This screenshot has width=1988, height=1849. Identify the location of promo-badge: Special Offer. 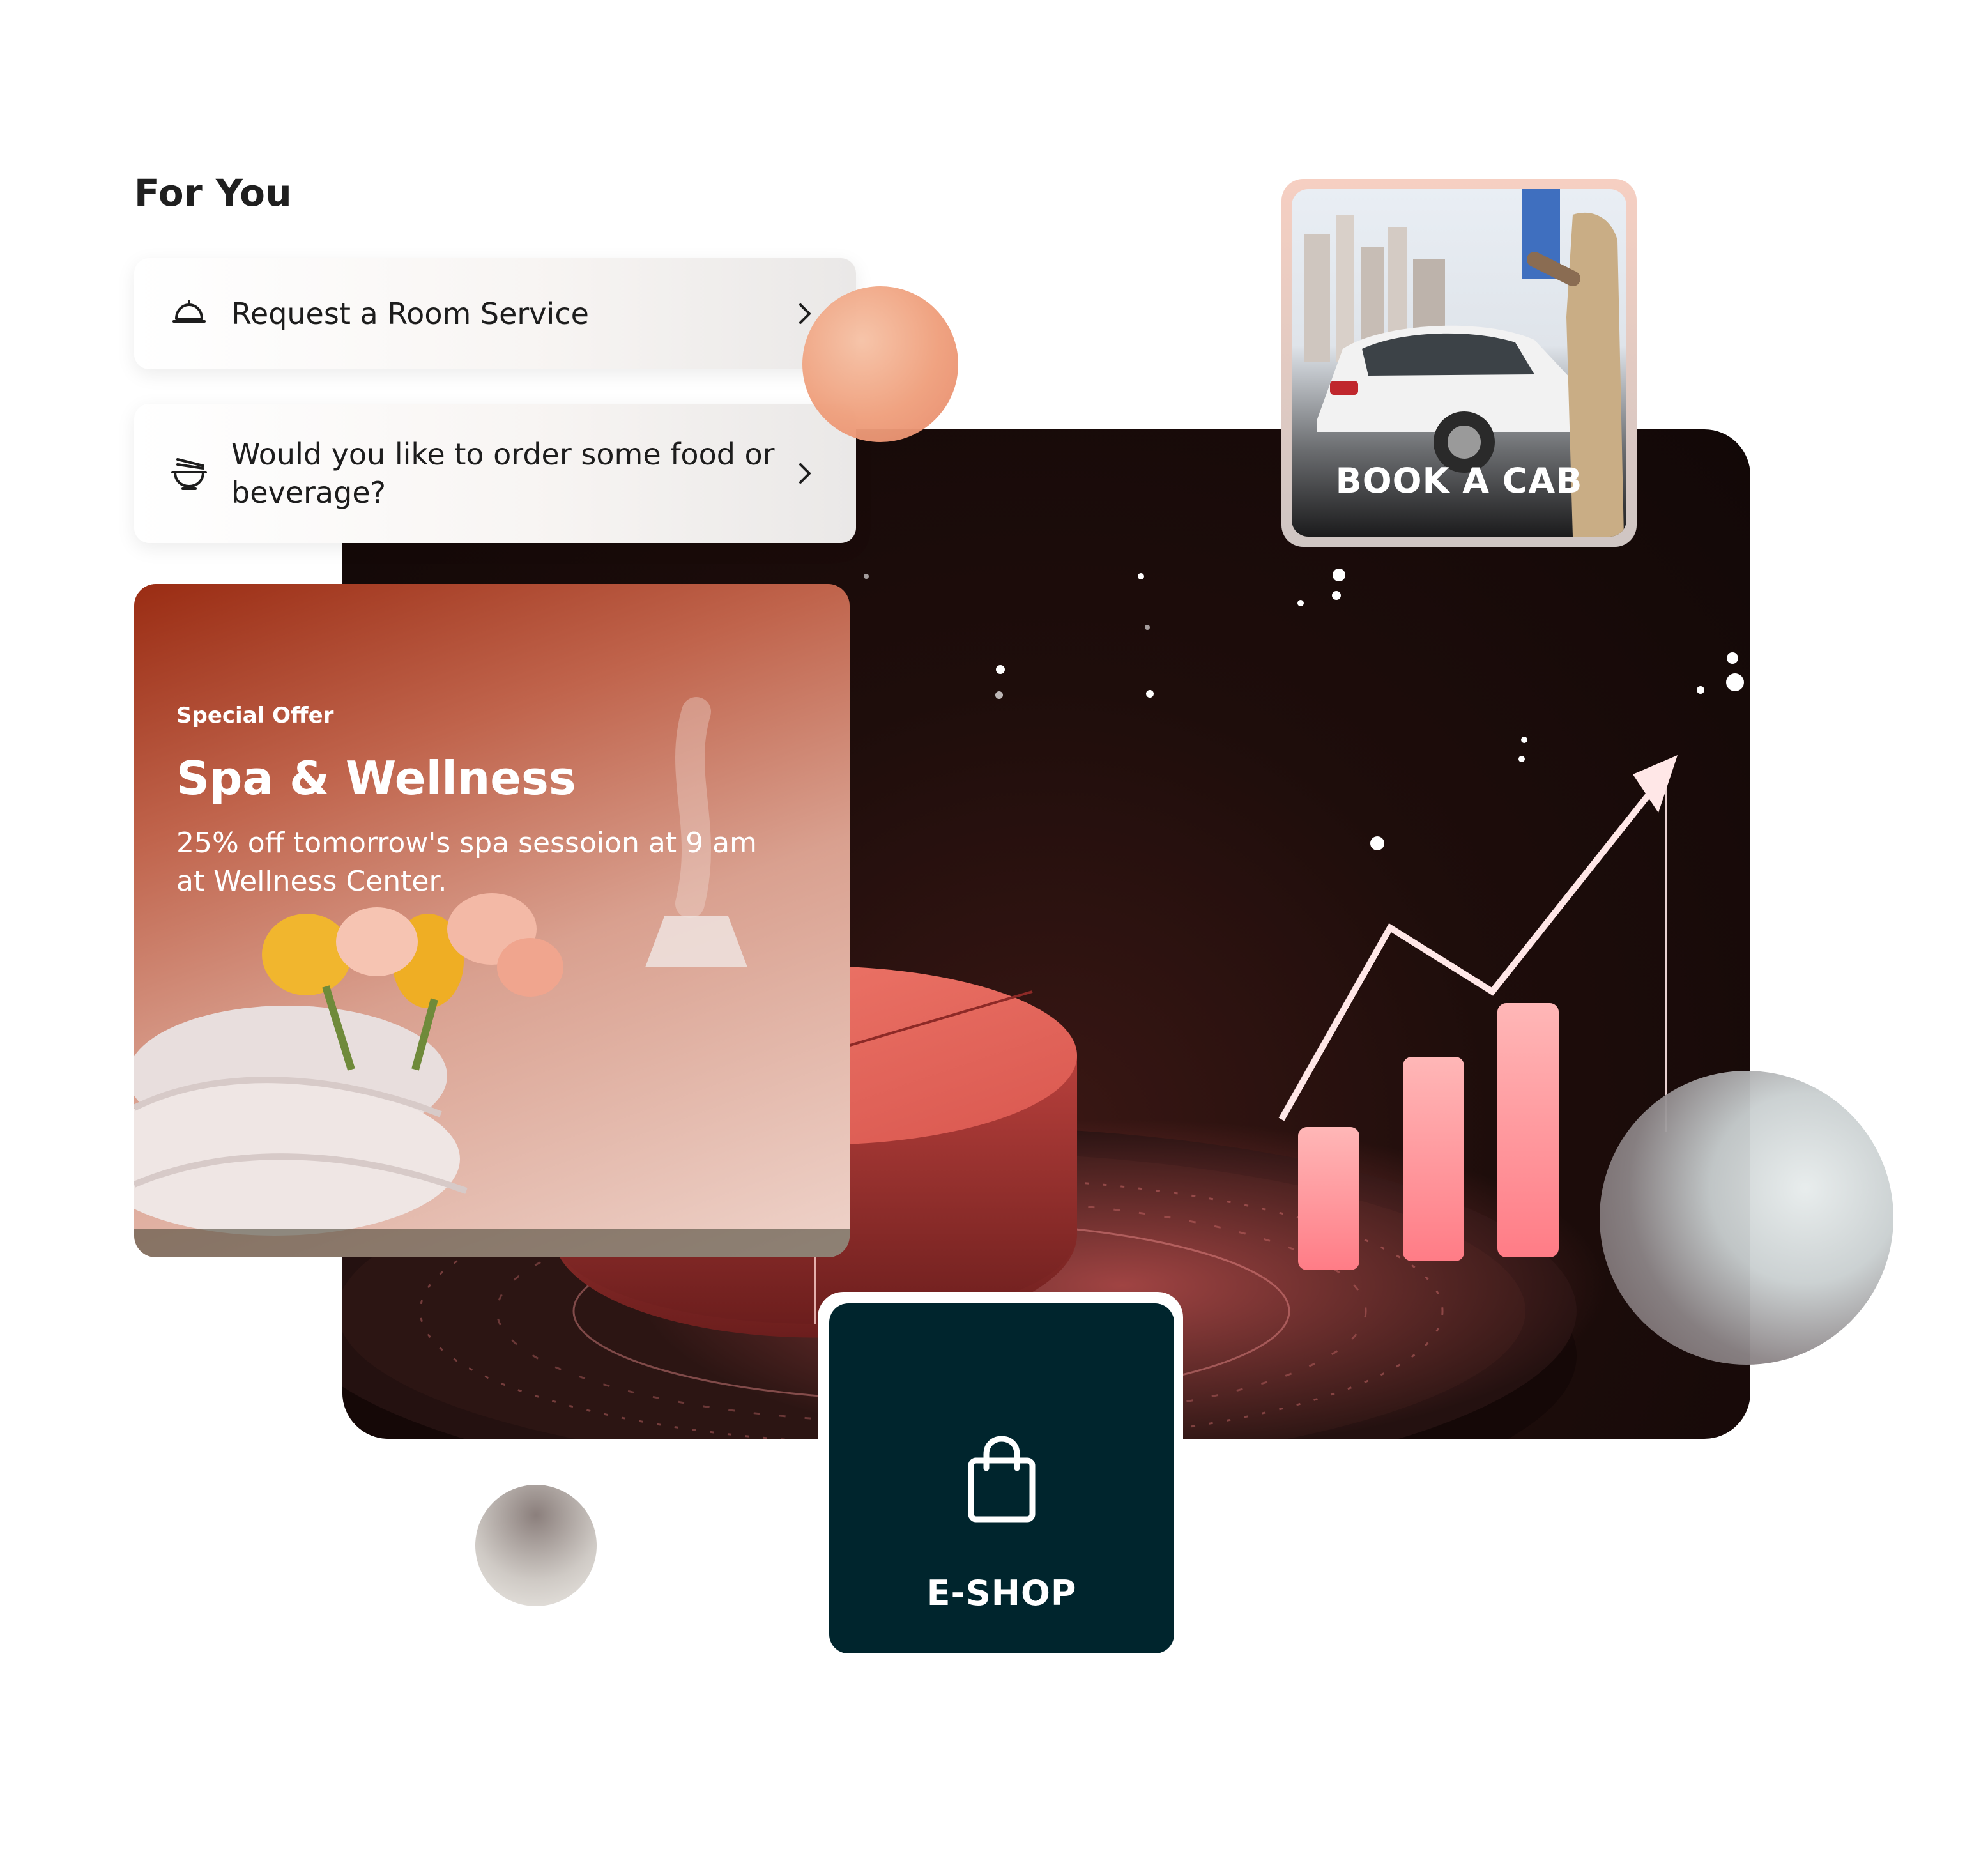
(255, 715).